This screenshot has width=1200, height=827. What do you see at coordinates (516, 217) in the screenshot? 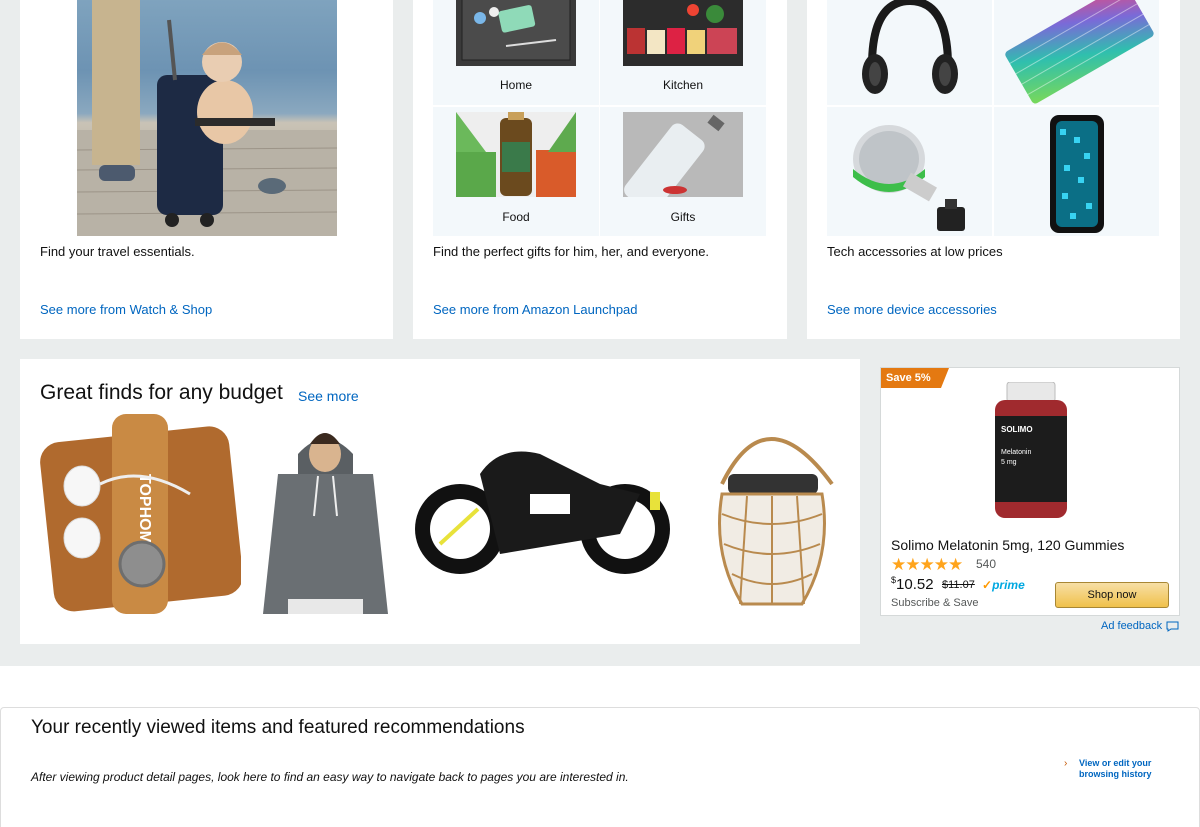
I see `tile-label: Food` at bounding box center [516, 217].